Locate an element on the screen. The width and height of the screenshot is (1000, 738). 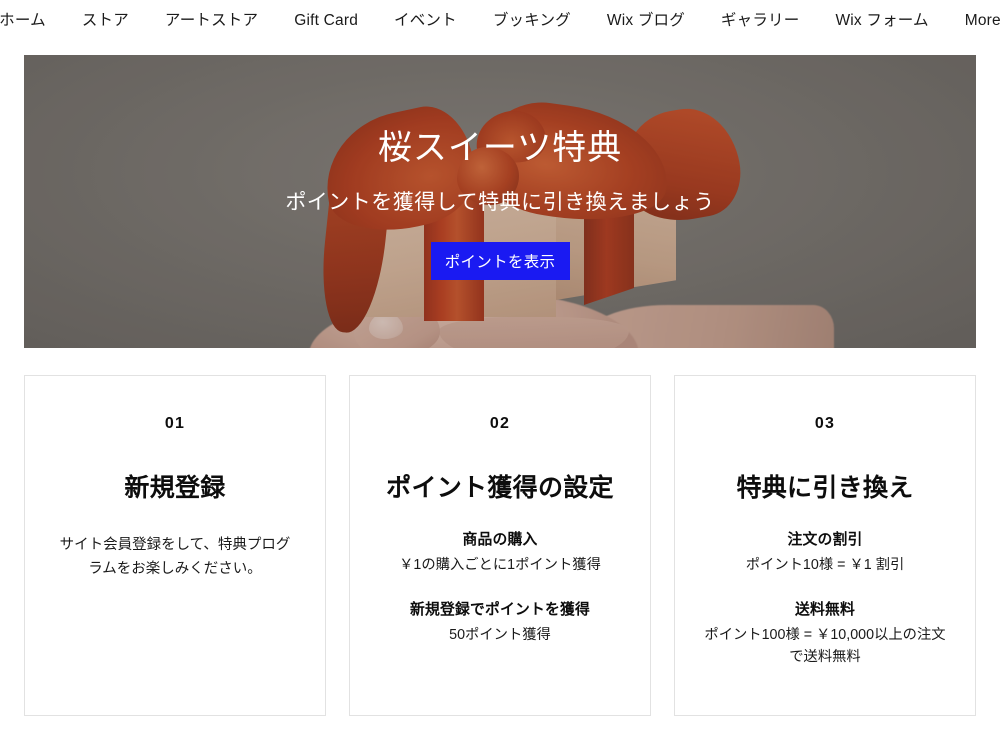
step-card-number: 03 is located at coordinates (825, 423).